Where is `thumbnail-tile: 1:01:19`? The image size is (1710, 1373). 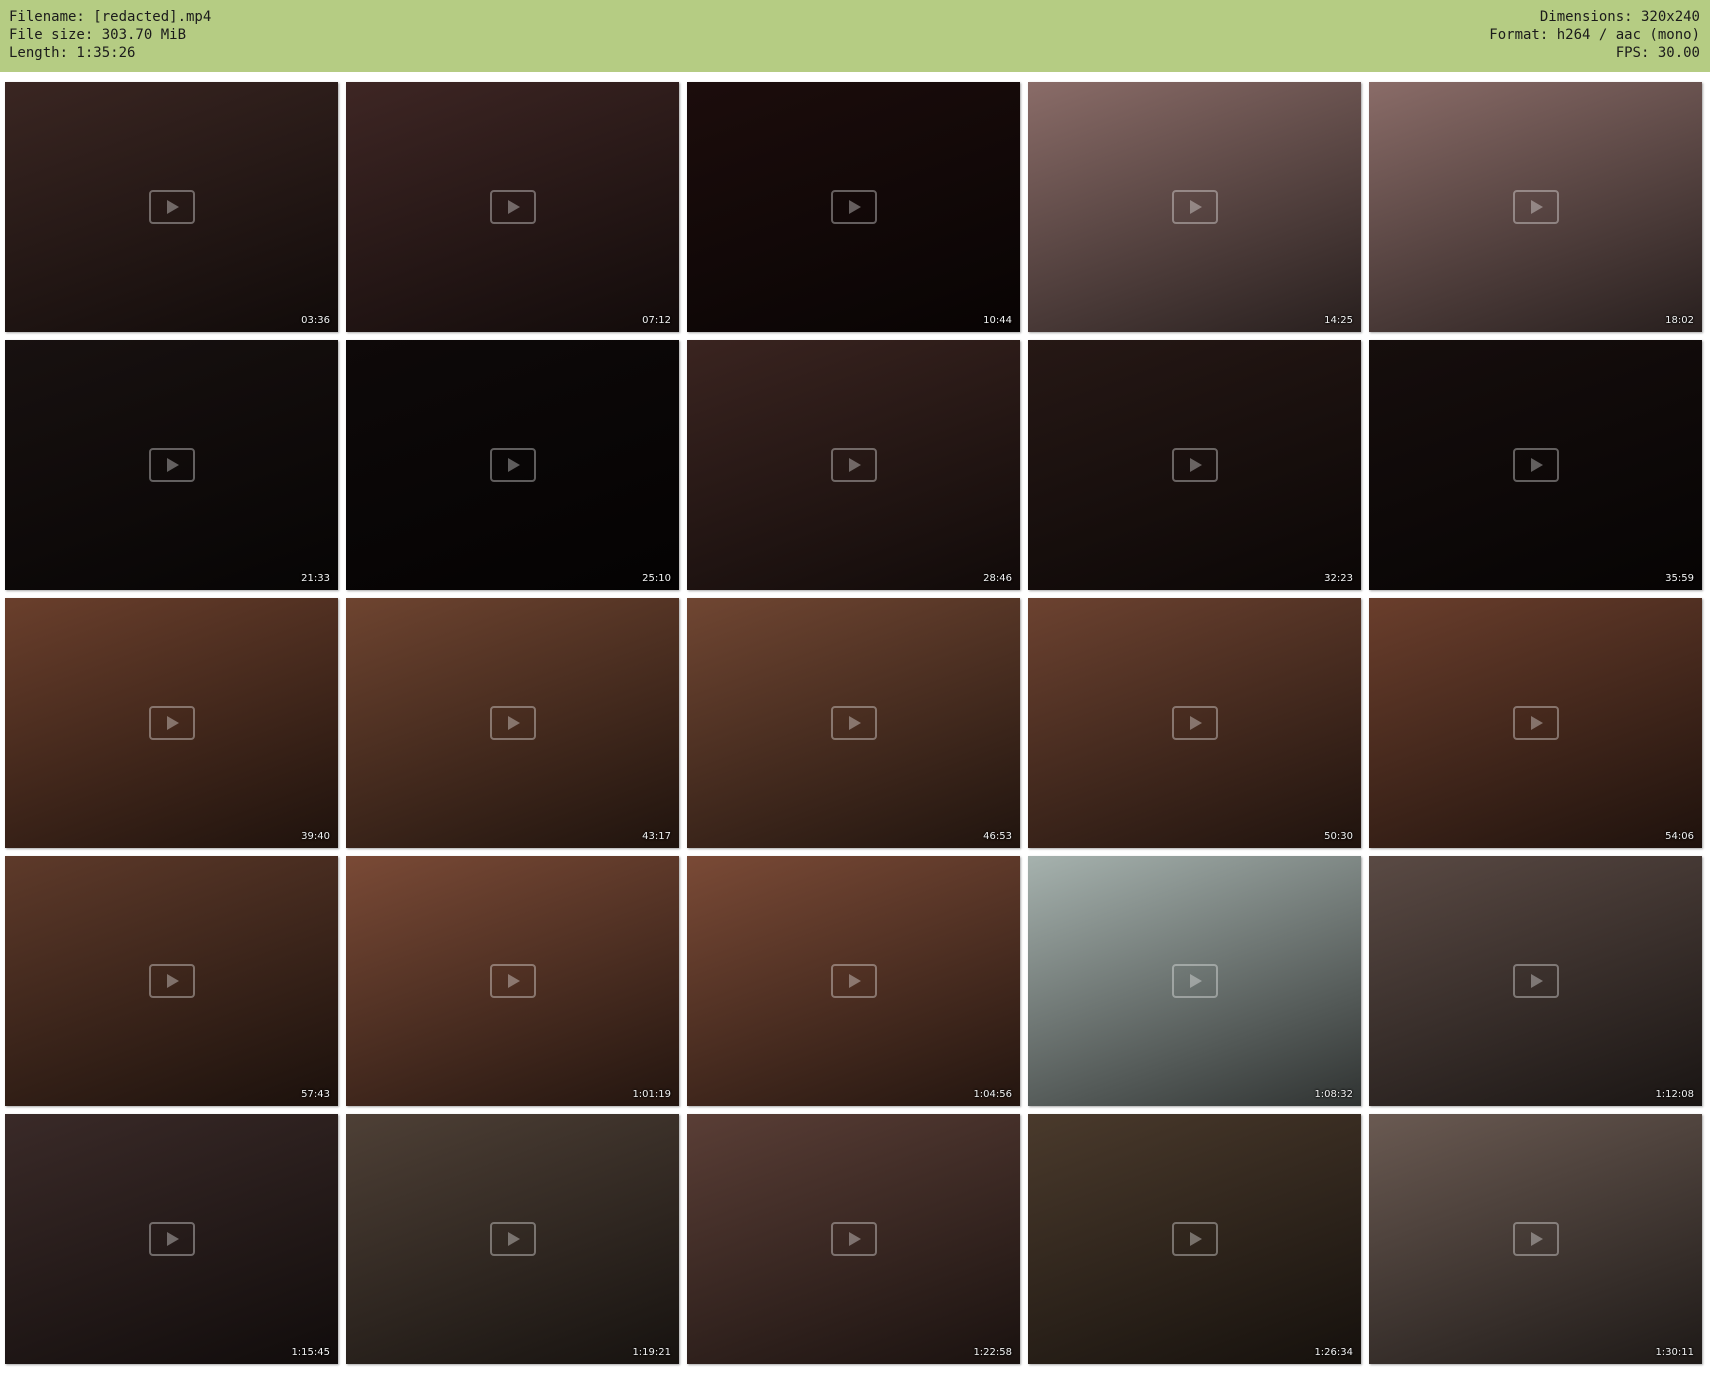 thumbnail-tile: 1:01:19 is located at coordinates (512, 981).